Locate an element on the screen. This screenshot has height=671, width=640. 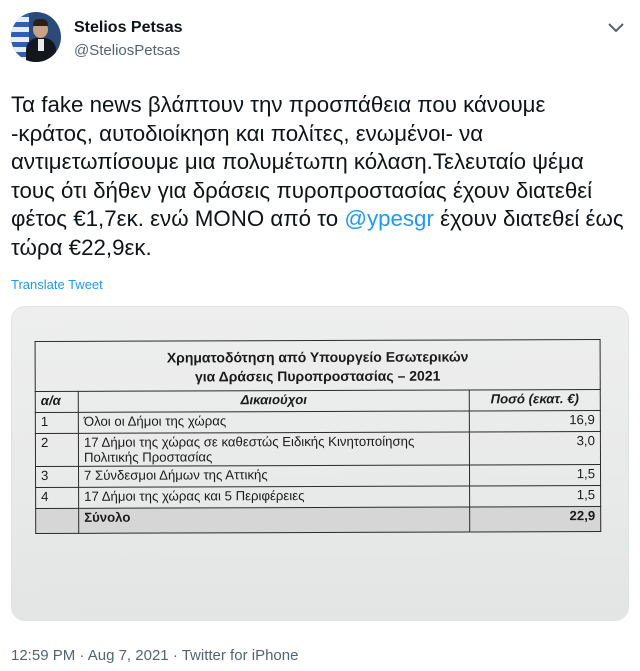
row-num: 1 is located at coordinates (57, 423).